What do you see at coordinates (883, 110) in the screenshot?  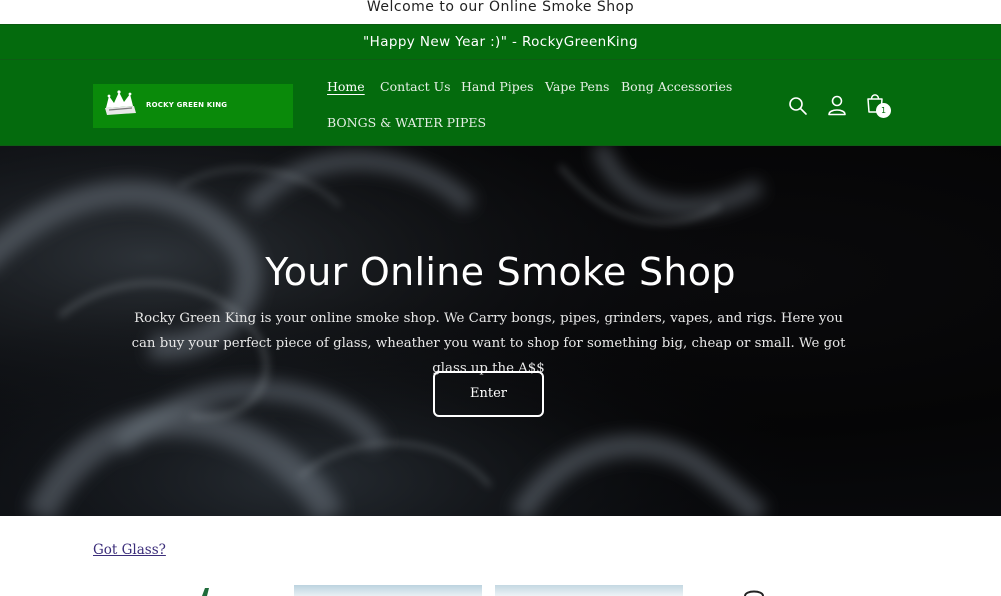 I see `cart-count-badge: 1` at bounding box center [883, 110].